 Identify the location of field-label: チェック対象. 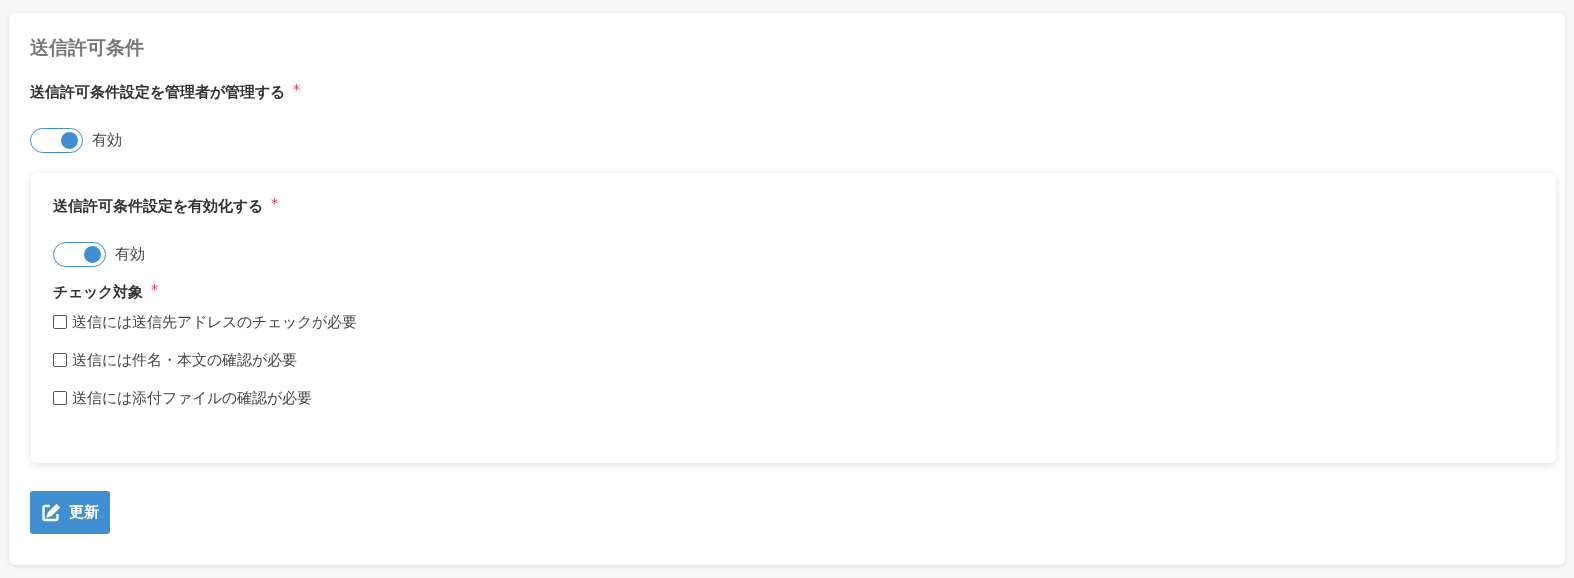
(98, 292).